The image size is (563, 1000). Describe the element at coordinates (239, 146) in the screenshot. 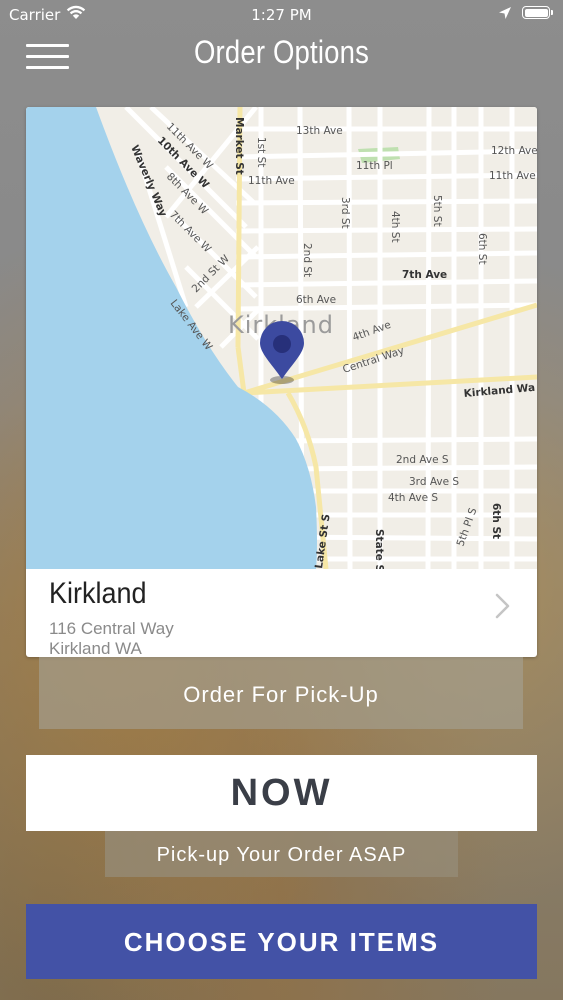

I see `map-label: Market St` at that location.